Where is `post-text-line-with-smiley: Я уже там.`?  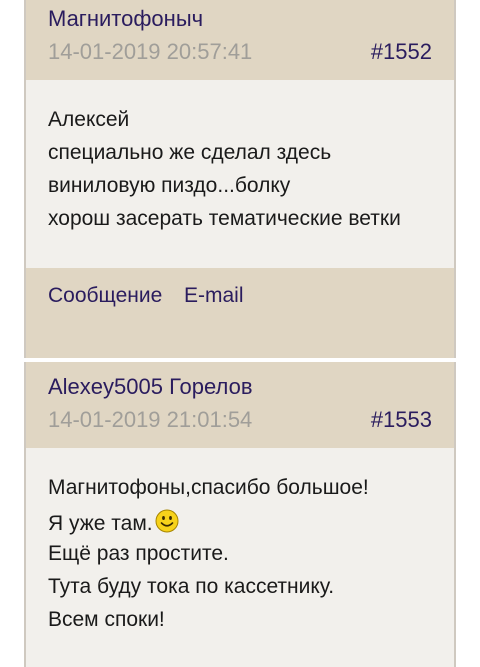 post-text-line-with-smiley: Я уже там. is located at coordinates (113, 524).